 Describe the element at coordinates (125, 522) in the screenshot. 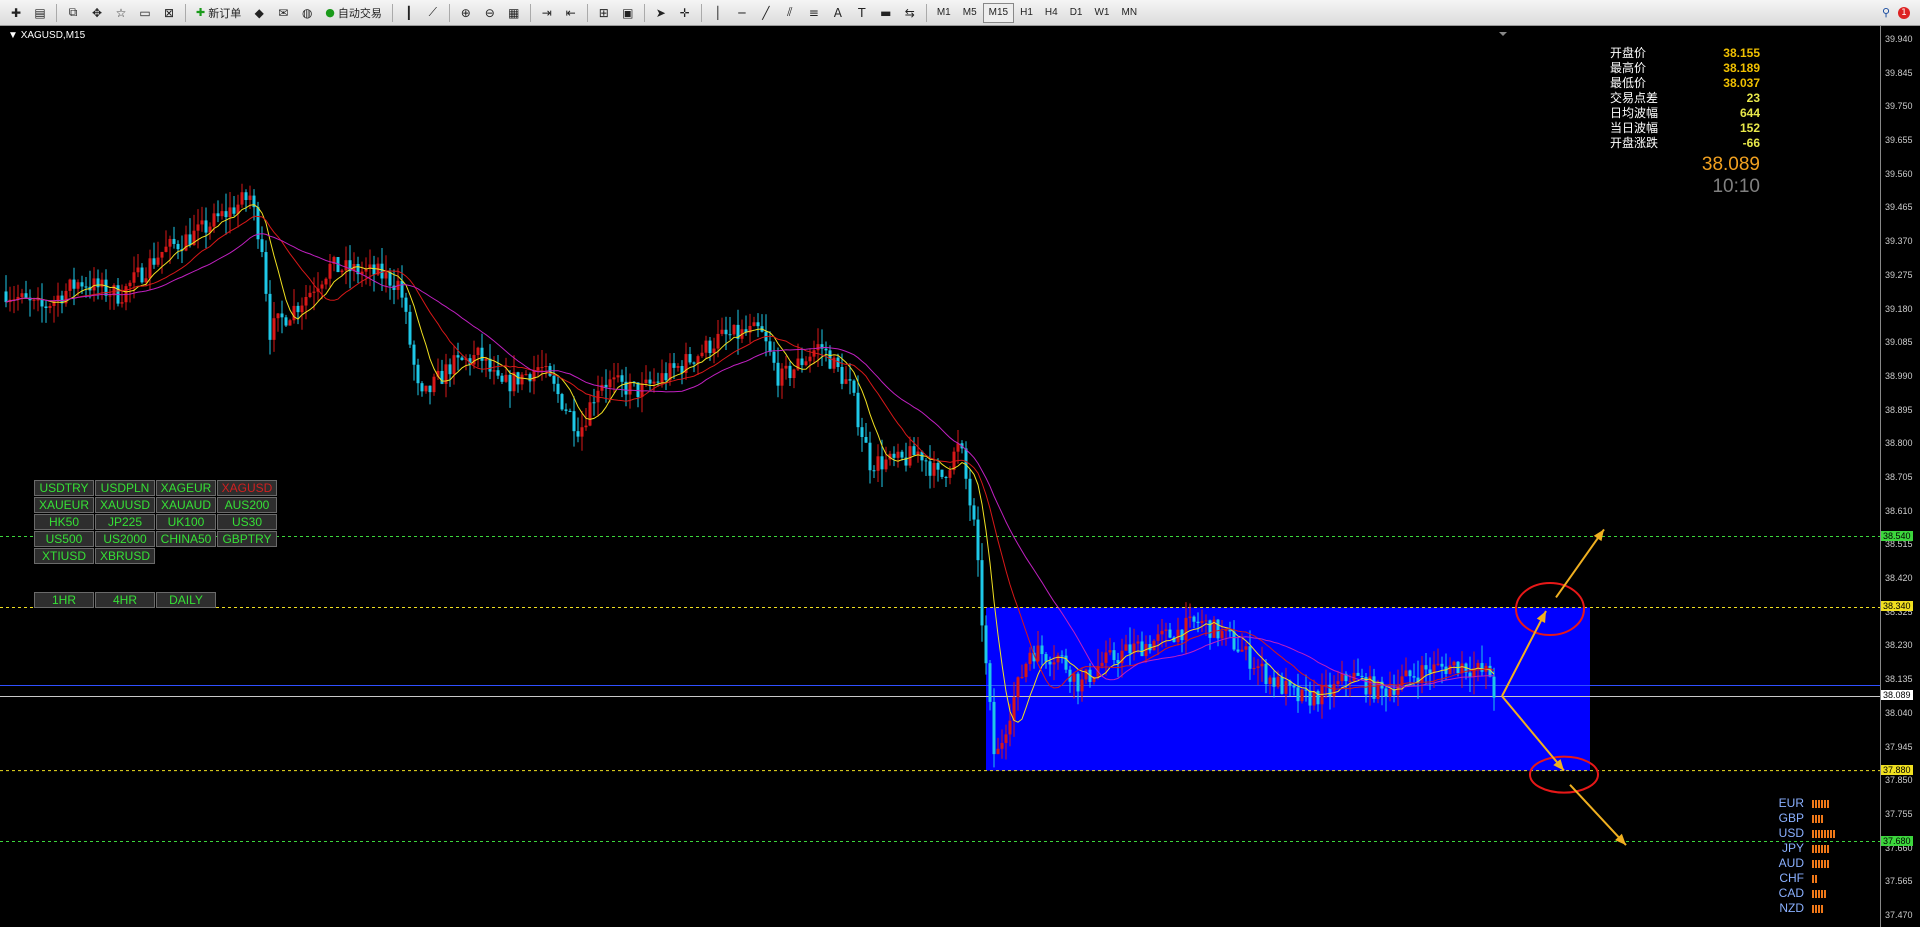

I see `symbol-button-jp225: JP225` at that location.